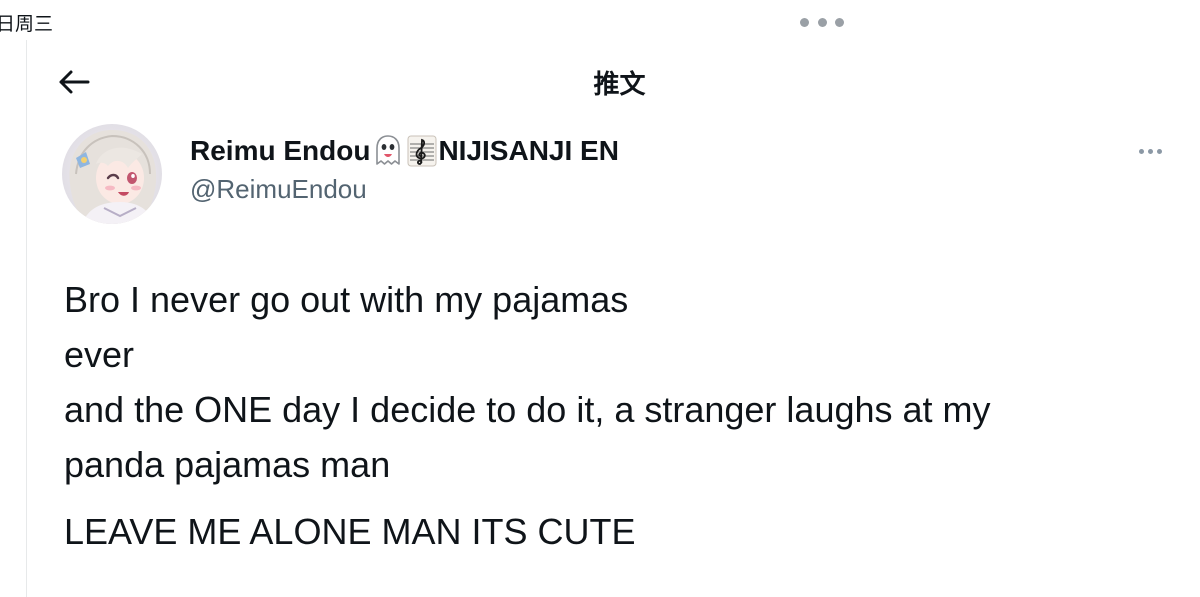 This screenshot has width=1200, height=597. What do you see at coordinates (346, 299) in the screenshot?
I see `tweet-line: Bro I never go out with my pajamas` at bounding box center [346, 299].